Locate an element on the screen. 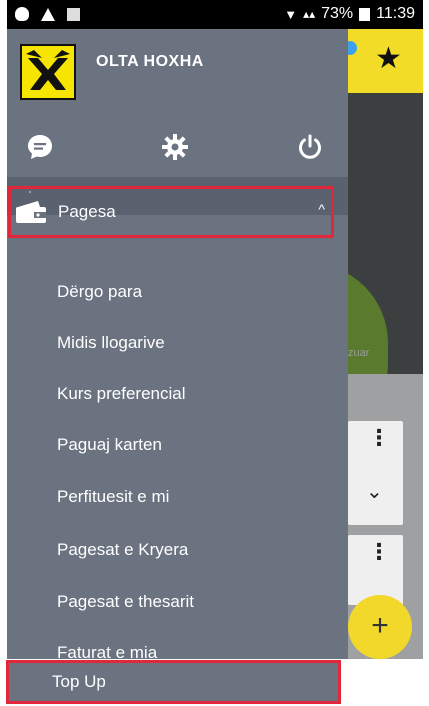  warning-icon is located at coordinates (48, 14).